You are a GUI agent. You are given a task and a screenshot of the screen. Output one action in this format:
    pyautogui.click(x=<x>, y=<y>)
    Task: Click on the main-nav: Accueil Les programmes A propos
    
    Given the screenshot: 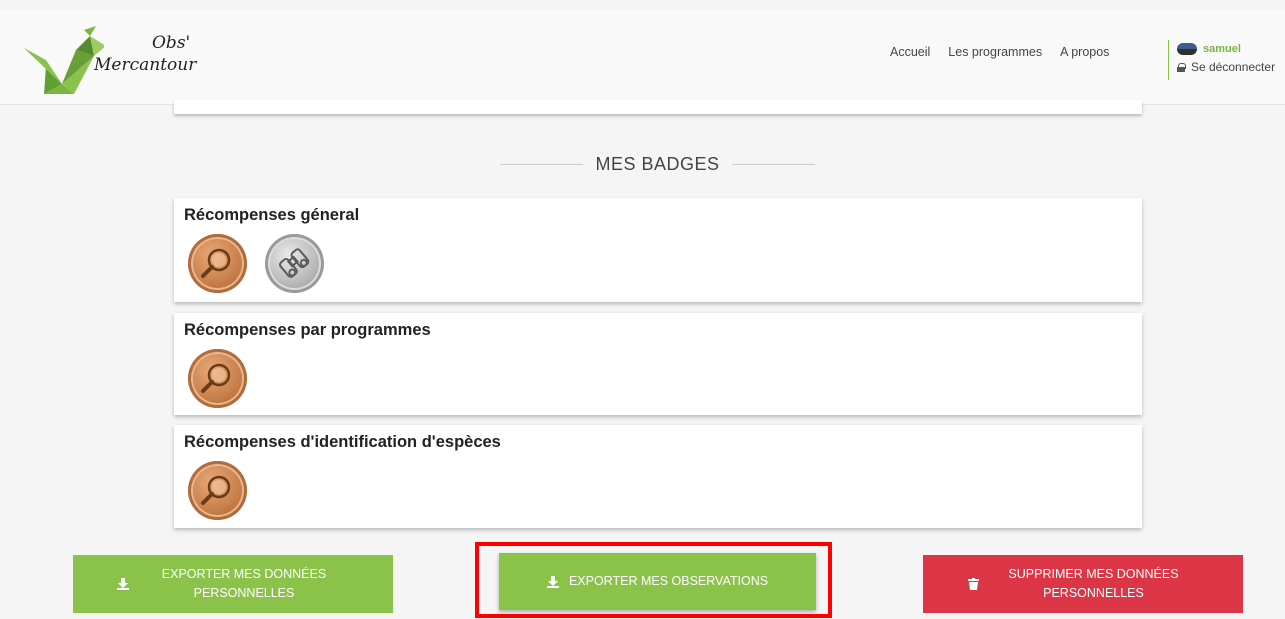 What is the action you would take?
    pyautogui.click(x=1008, y=52)
    